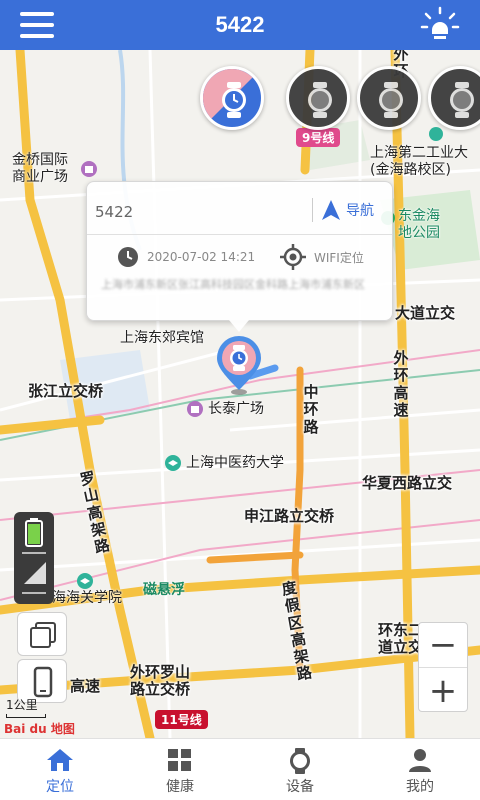 This screenshot has width=480, height=800. I want to click on device-location-marker, so click(239, 366).